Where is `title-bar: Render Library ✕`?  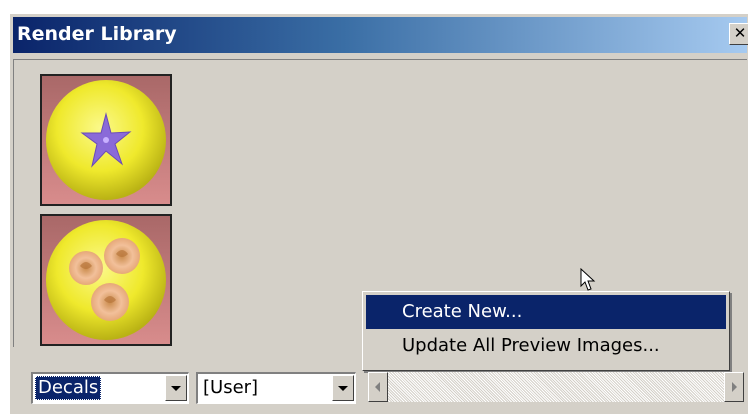
title-bar: Render Library ✕ is located at coordinates (380, 35).